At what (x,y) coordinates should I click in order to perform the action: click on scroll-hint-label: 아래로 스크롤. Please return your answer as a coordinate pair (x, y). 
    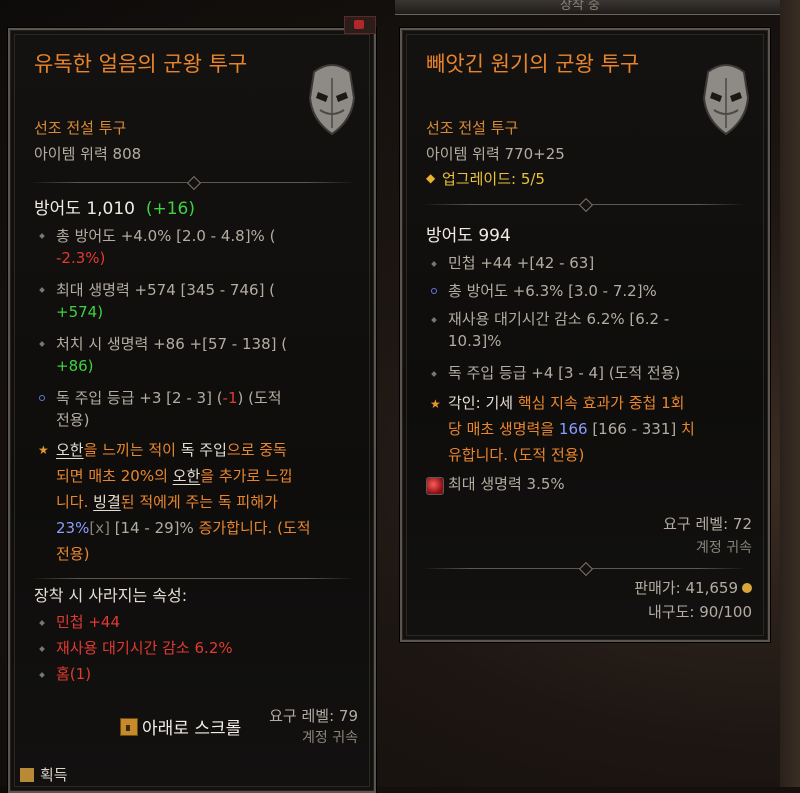
    Looking at the image, I should click on (192, 729).